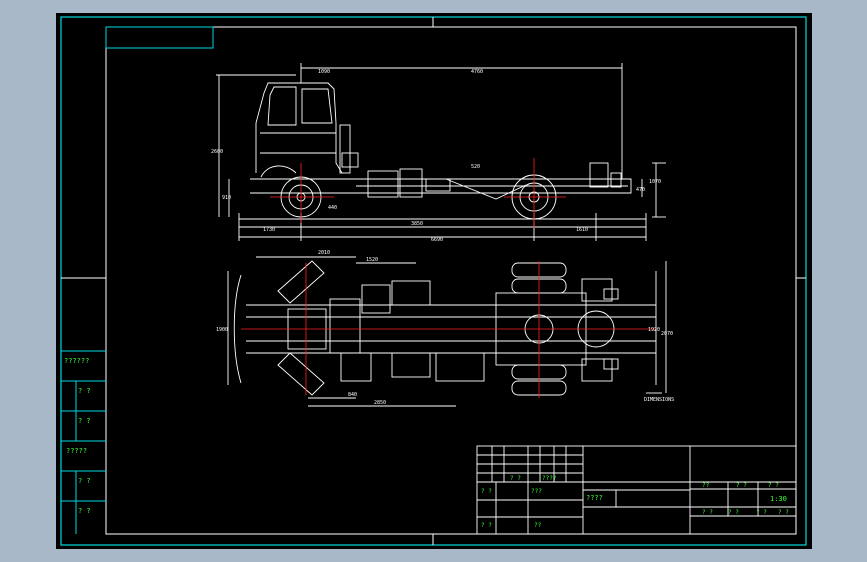 The width and height of the screenshot is (867, 562). I want to click on dim-plan-top-a: 2010, so click(324, 253).